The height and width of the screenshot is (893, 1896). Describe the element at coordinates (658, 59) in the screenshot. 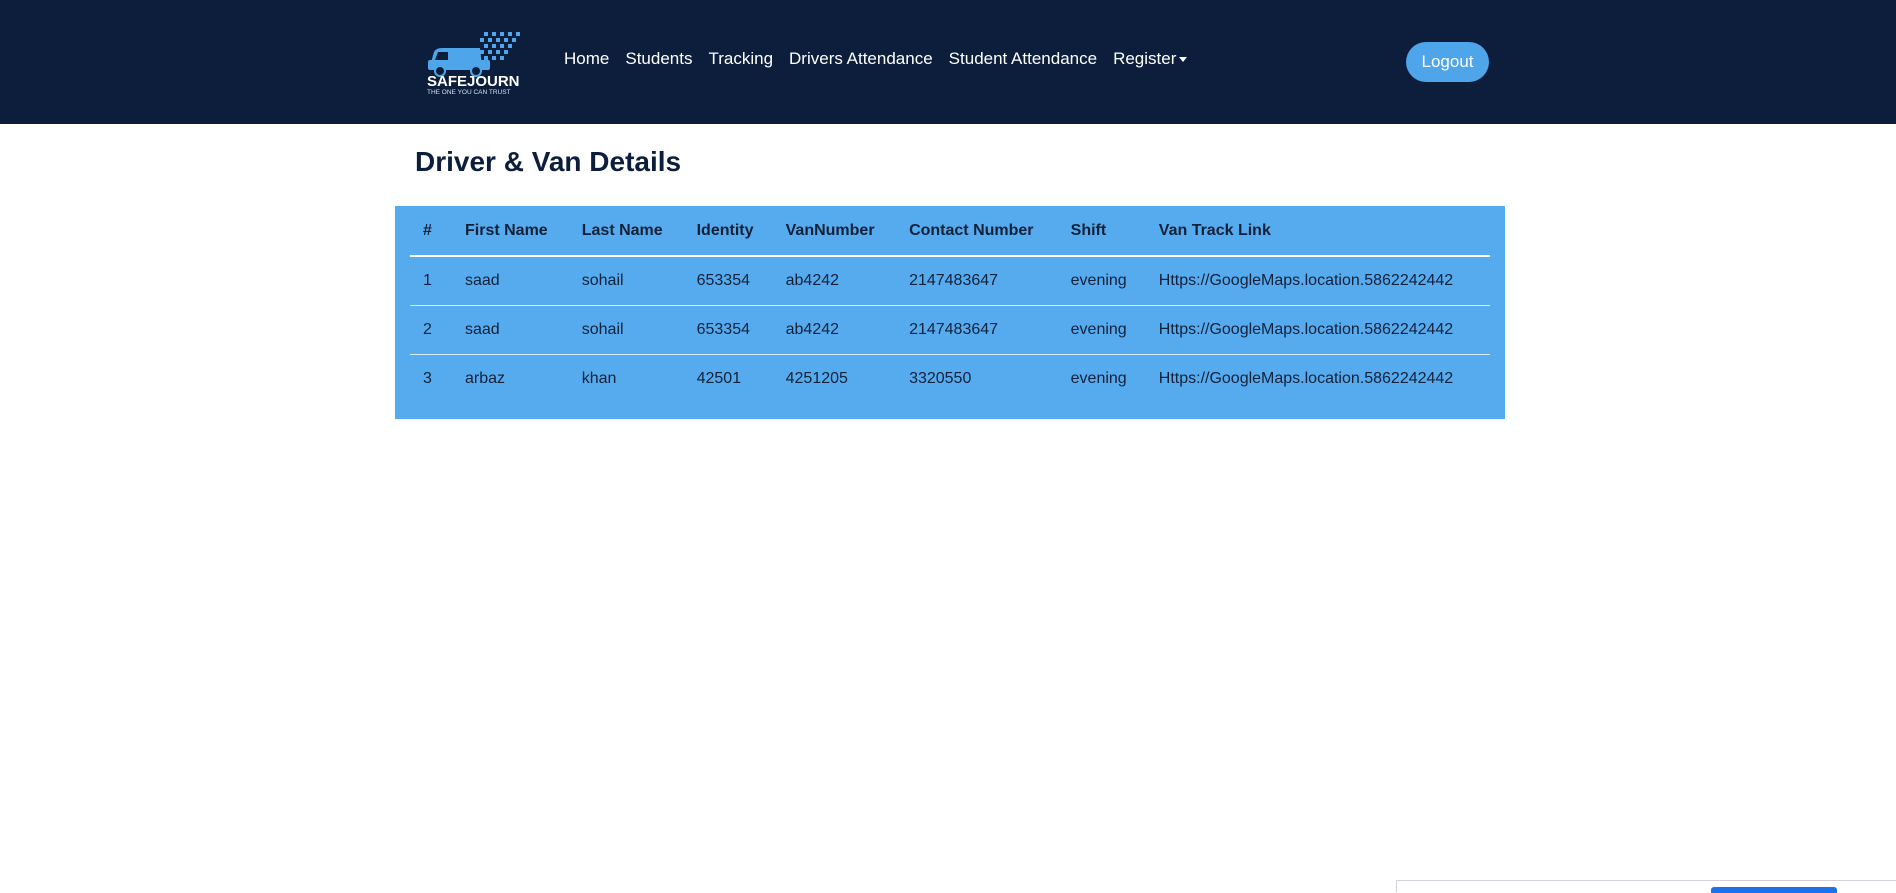

I see `nav-students: Students` at that location.